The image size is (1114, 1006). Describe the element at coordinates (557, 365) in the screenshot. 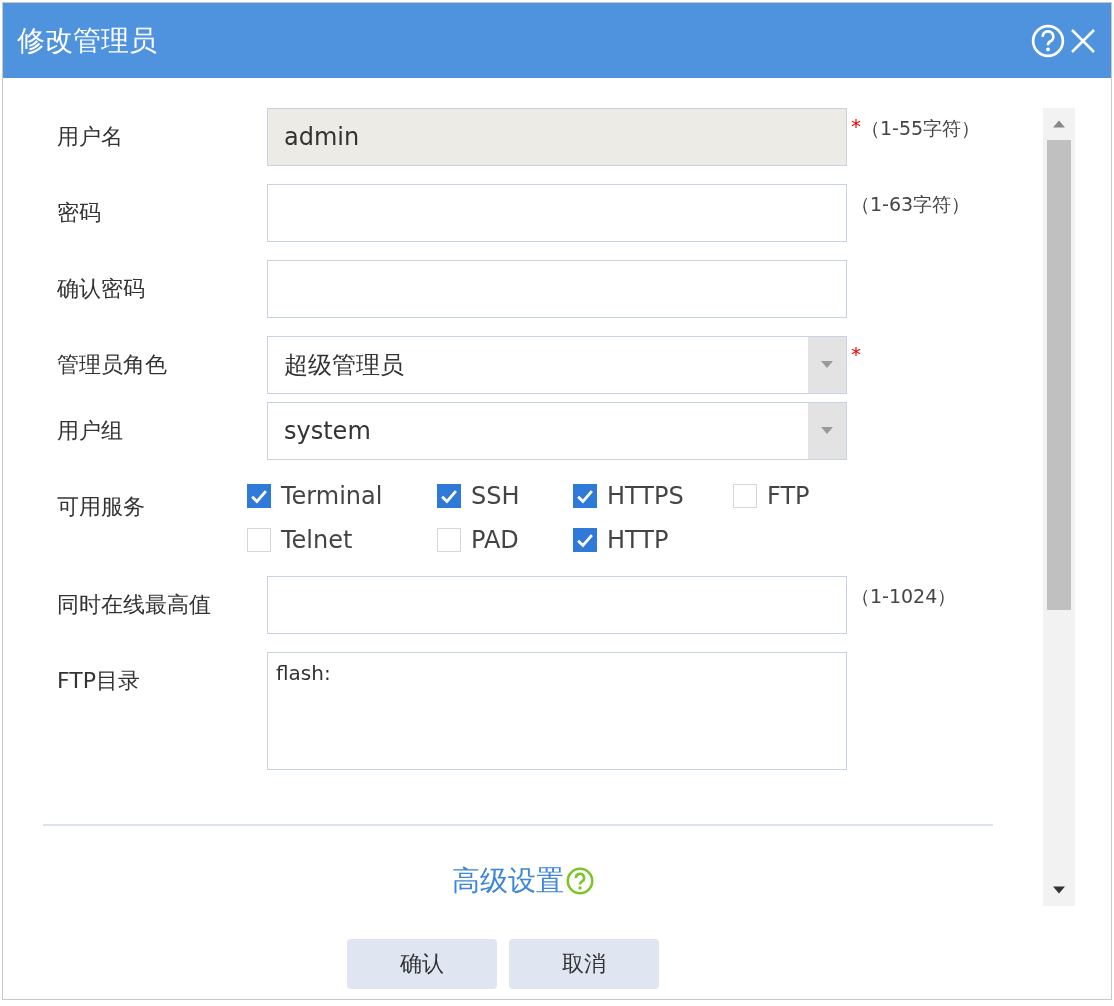

I see `dropdown-field: 超级管理员` at that location.